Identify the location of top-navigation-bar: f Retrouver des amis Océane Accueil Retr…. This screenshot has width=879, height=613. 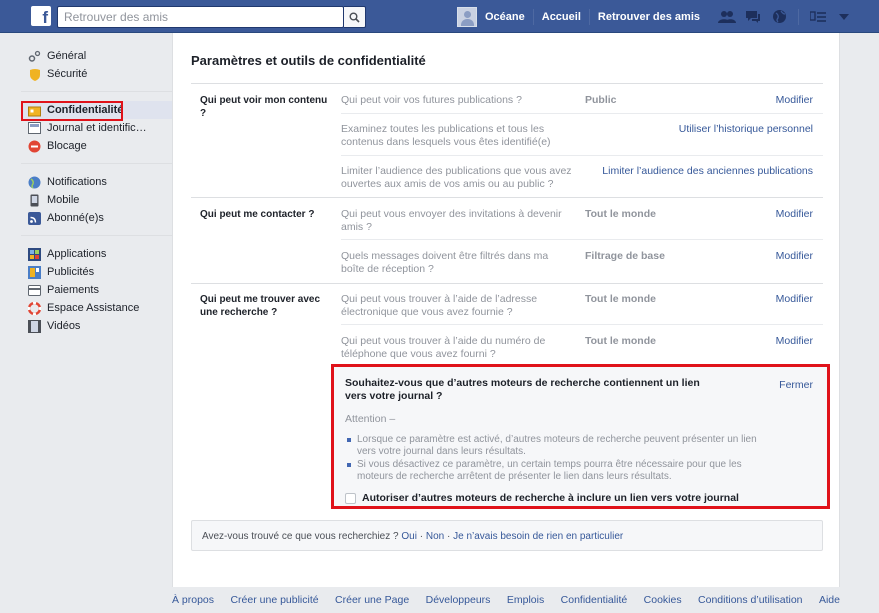
(439, 16).